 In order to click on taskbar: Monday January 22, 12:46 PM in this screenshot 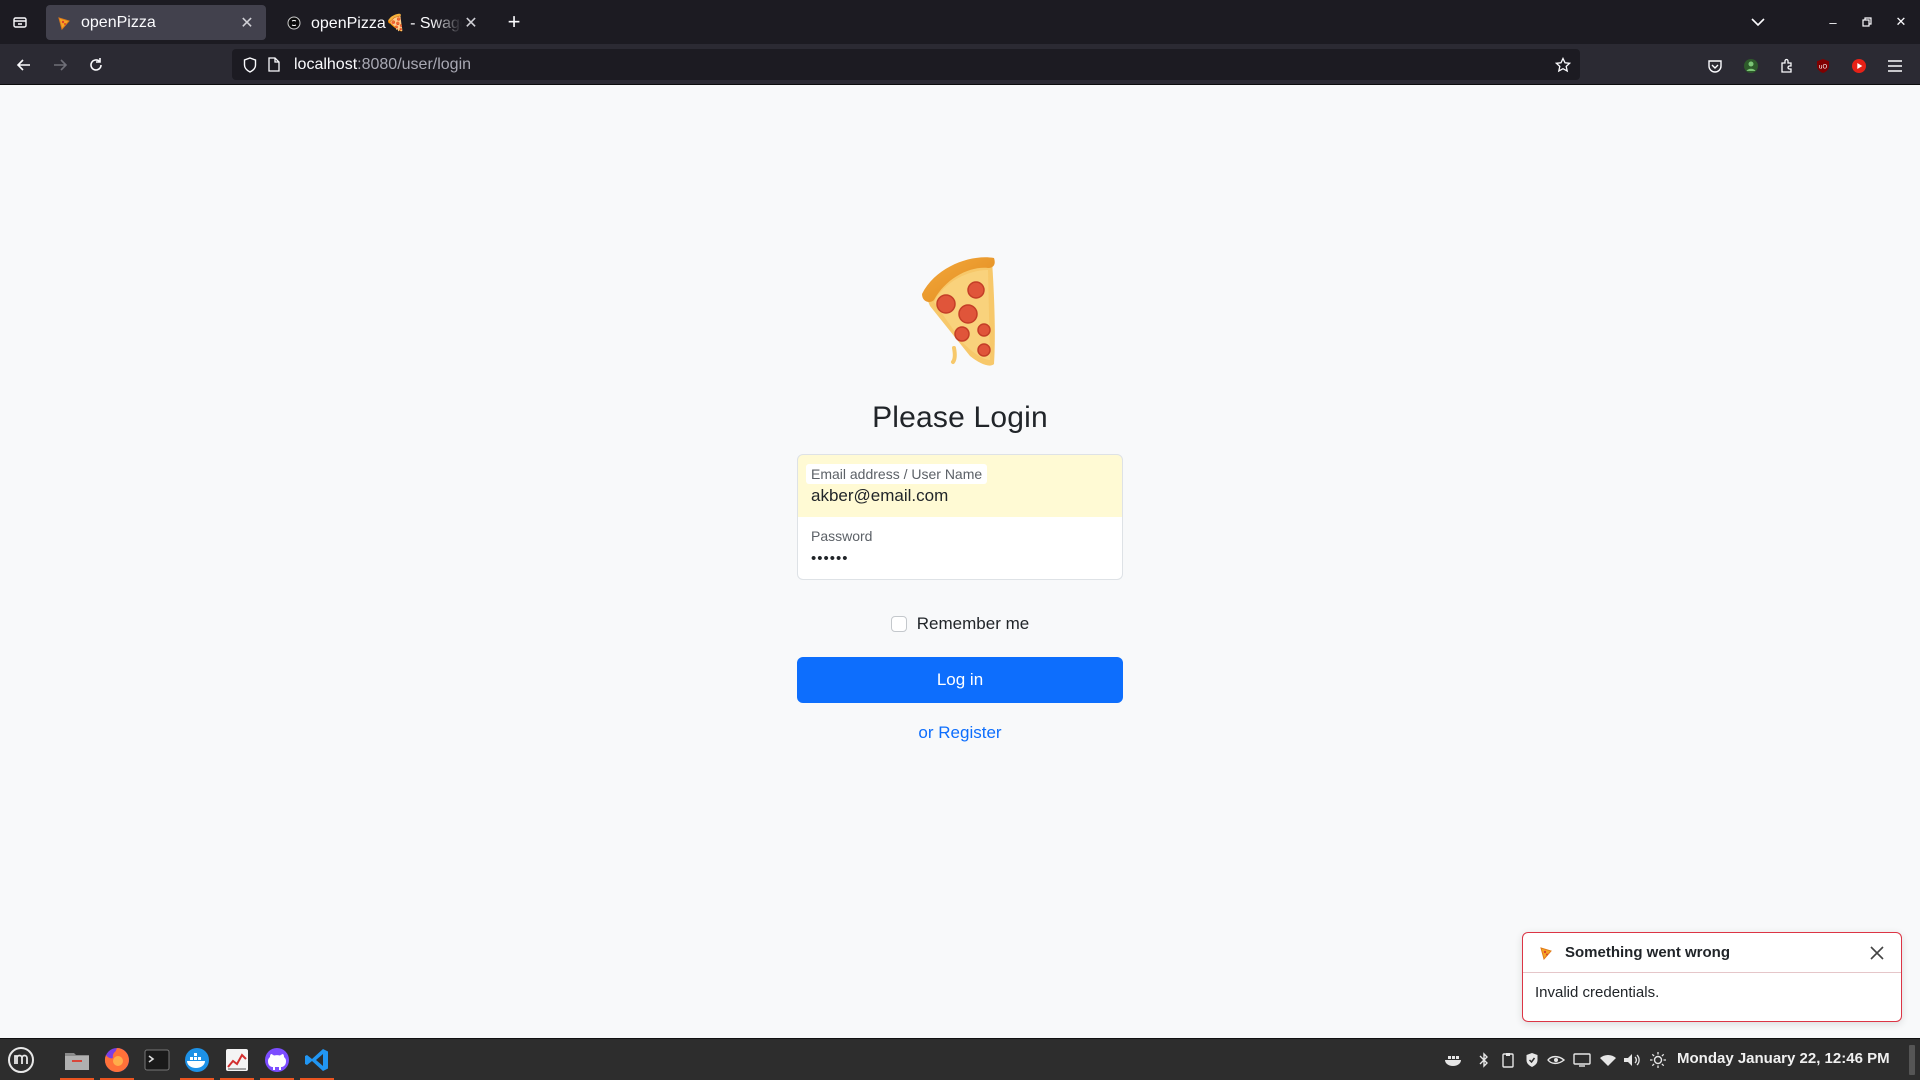, I will do `click(960, 1059)`.